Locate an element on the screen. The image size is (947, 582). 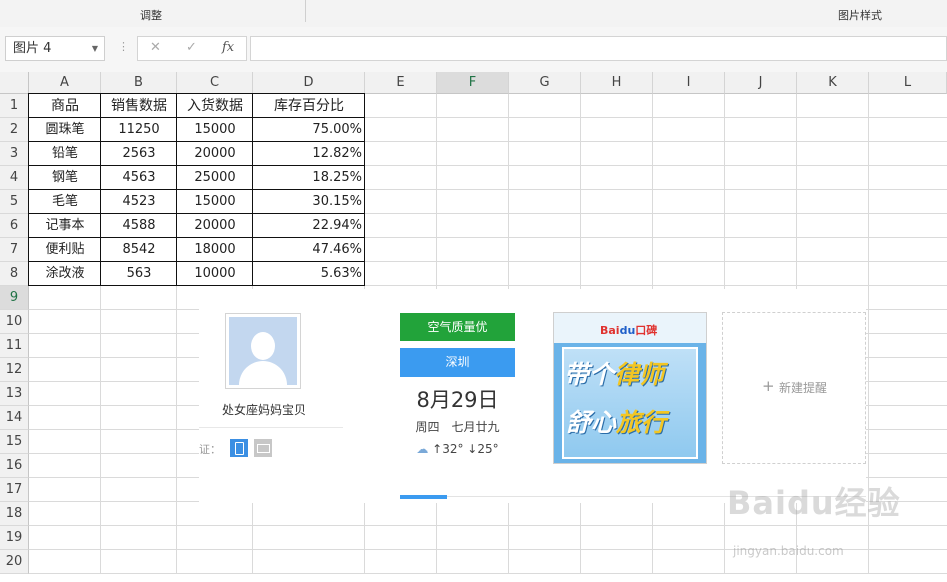
ribbon: 调整 图片样式 is located at coordinates (473, 14).